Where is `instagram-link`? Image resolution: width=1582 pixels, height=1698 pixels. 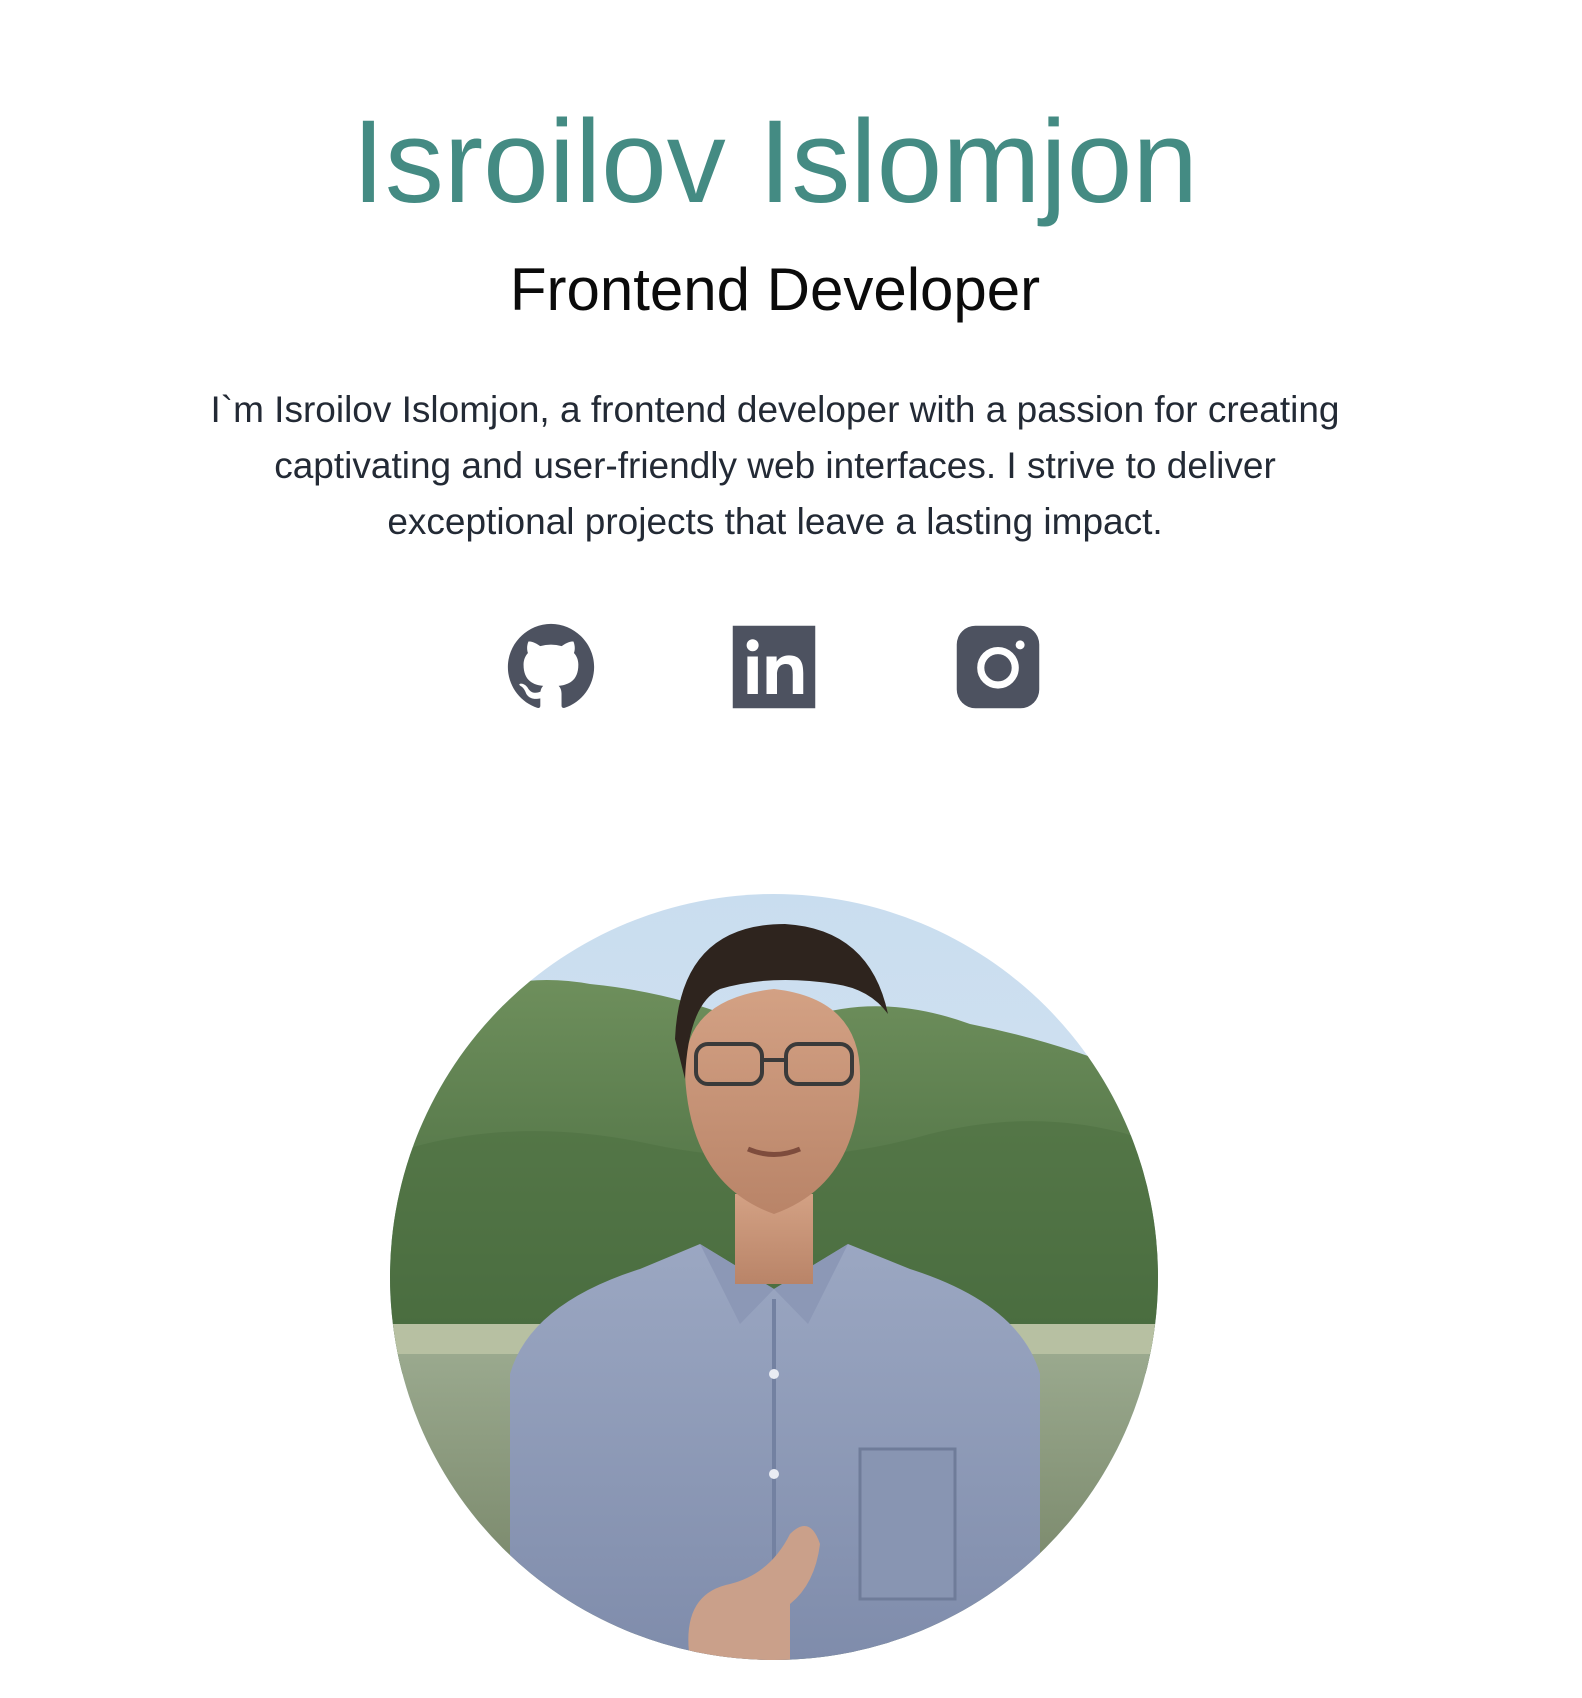 instagram-link is located at coordinates (998, 667).